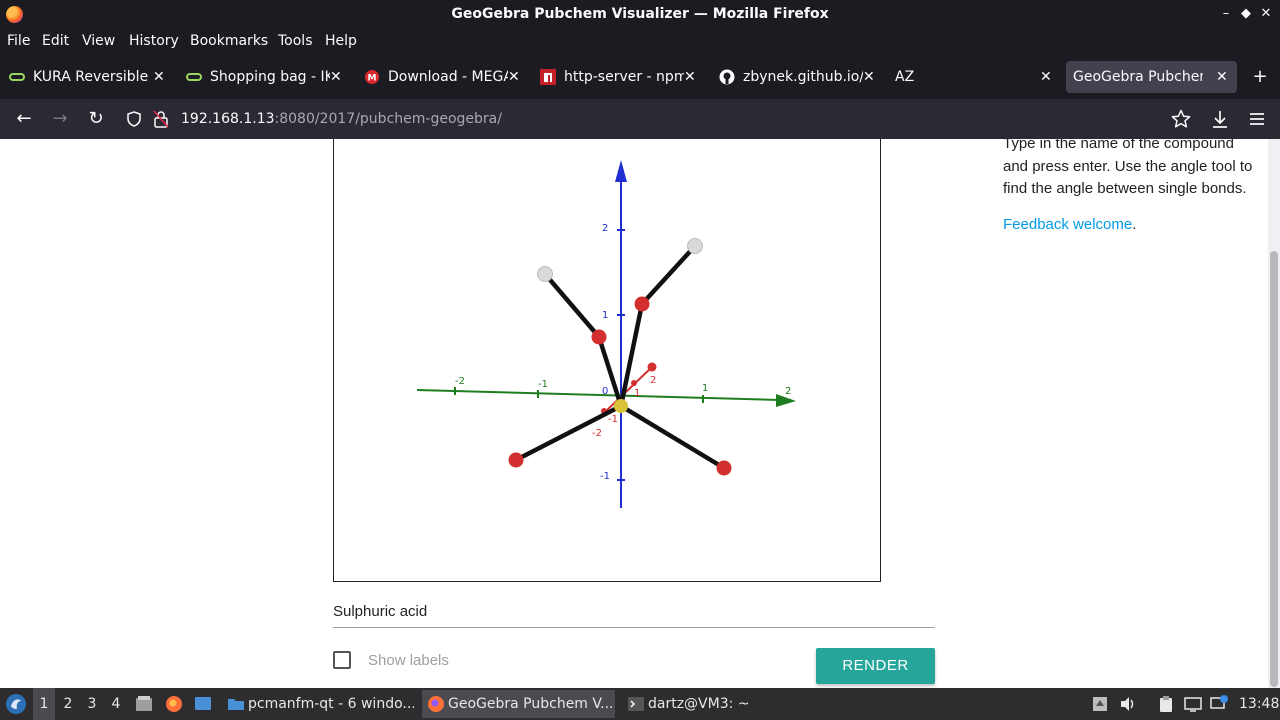 The width and height of the screenshot is (1280, 720). What do you see at coordinates (228, 119) in the screenshot?
I see `url-host: 192.168.1.13` at bounding box center [228, 119].